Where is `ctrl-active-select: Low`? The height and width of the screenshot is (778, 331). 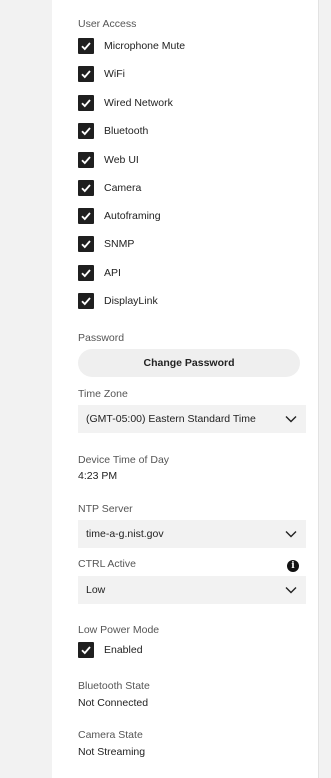 ctrl-active-select: Low is located at coordinates (192, 590).